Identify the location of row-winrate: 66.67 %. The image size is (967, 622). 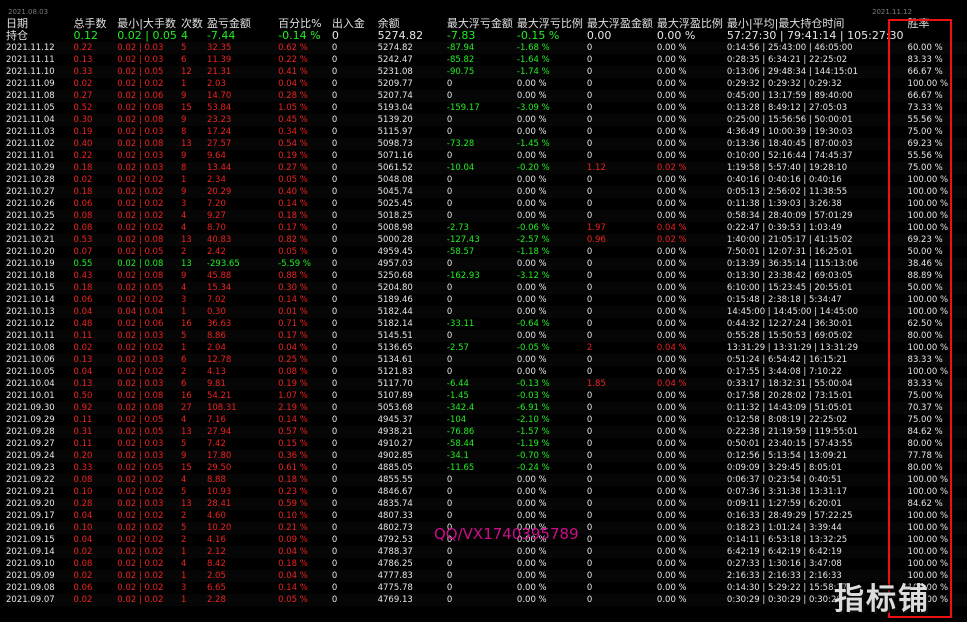
(936, 72).